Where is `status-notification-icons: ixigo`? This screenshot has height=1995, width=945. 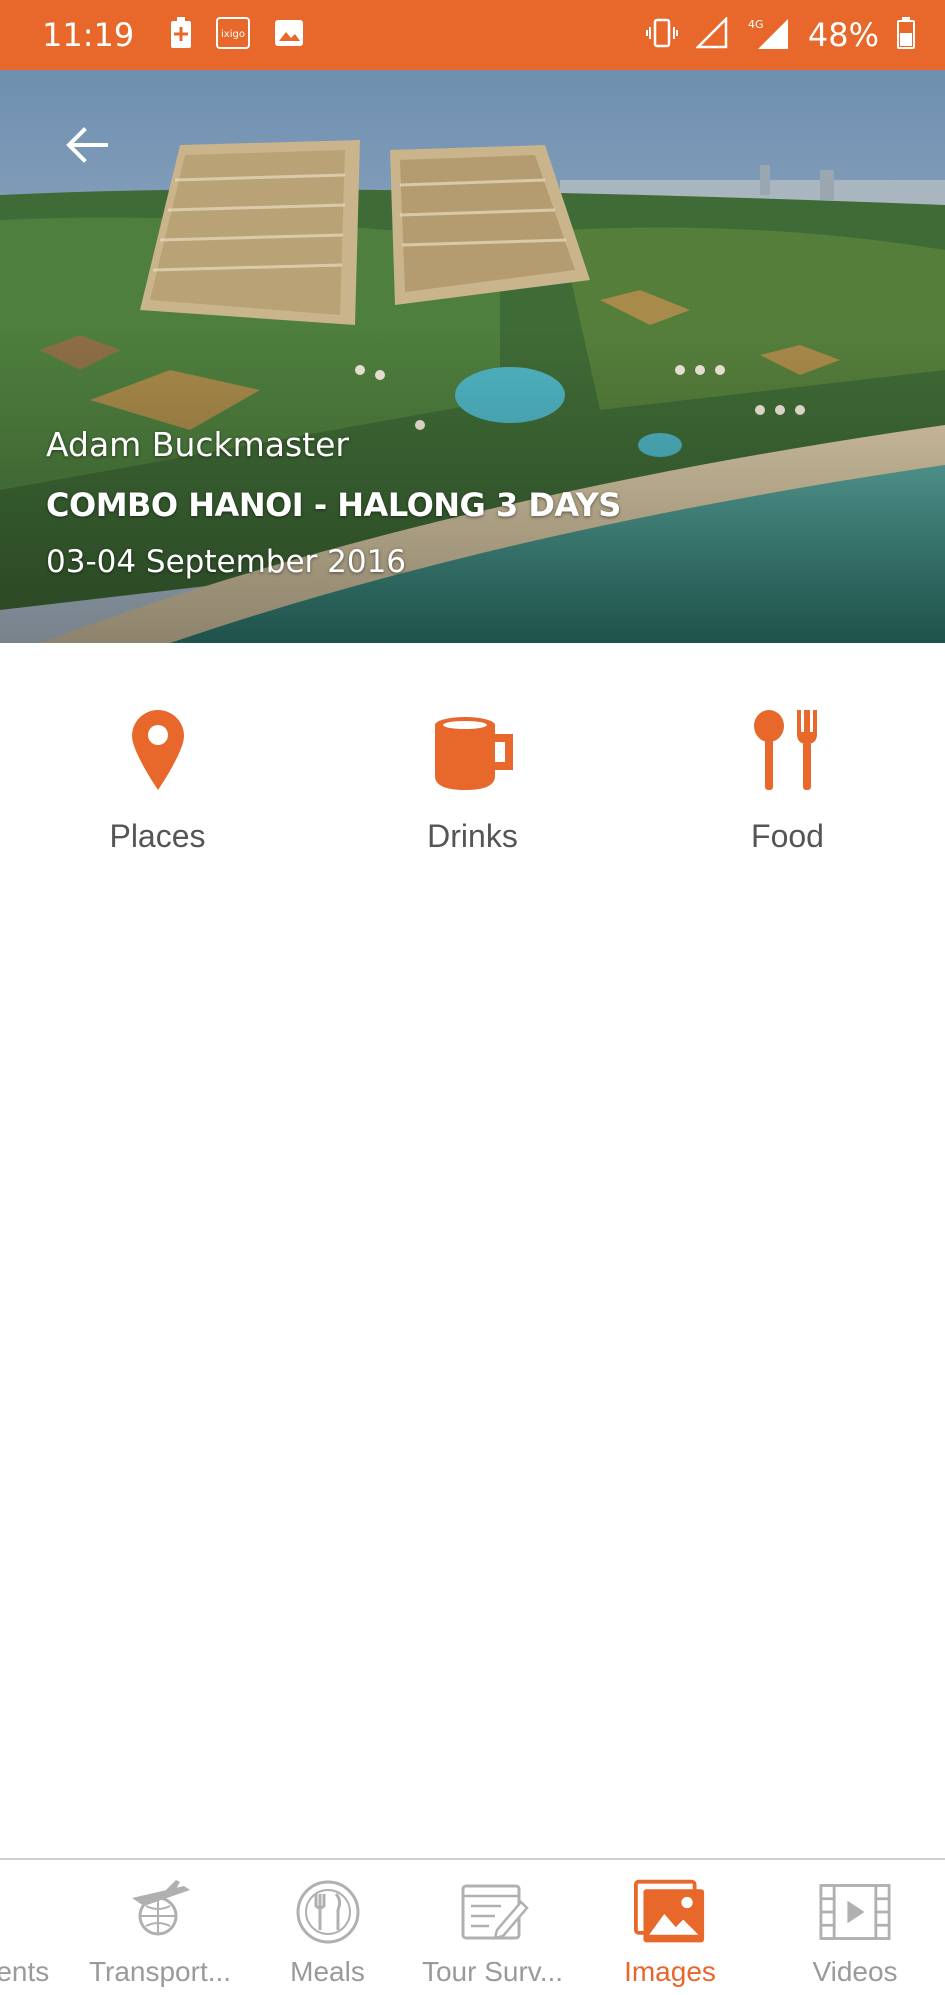
status-notification-icons: ixigo is located at coordinates (237, 35).